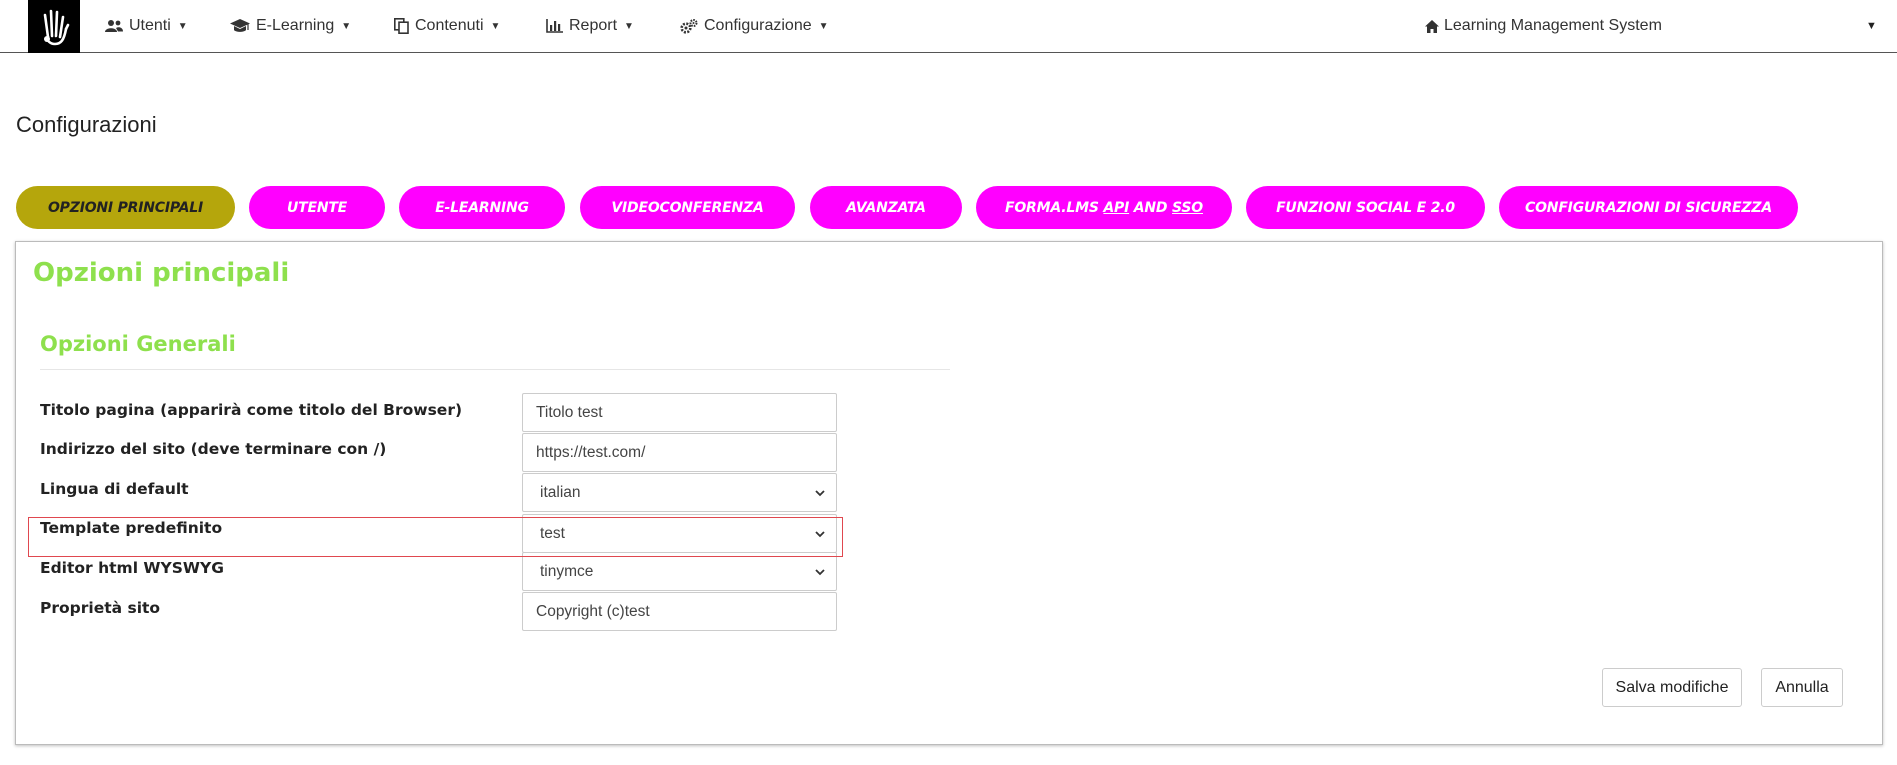 The height and width of the screenshot is (765, 1897). What do you see at coordinates (1116, 207) in the screenshot?
I see `tab-api-sso-api: API` at bounding box center [1116, 207].